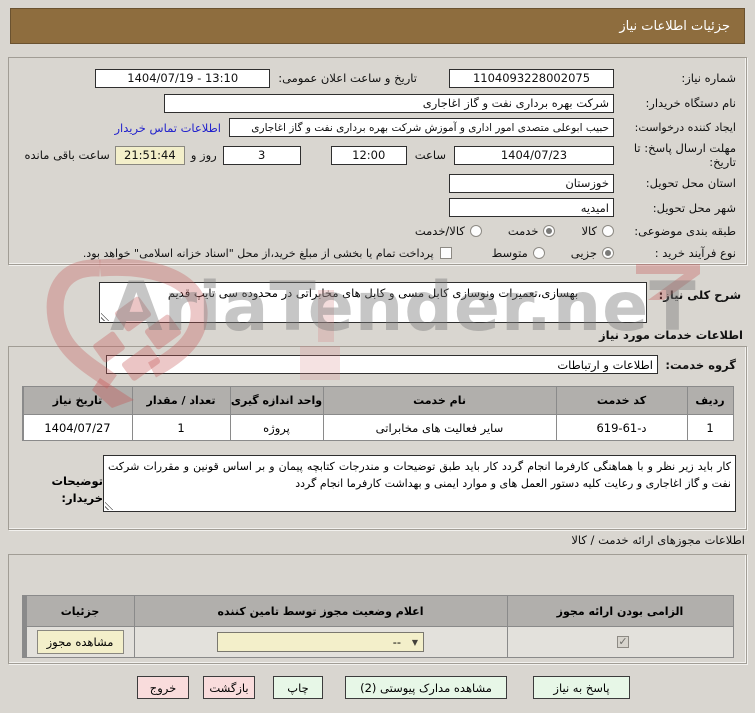  Describe the element at coordinates (699, 295) in the screenshot. I see `need-description-label: شرح کلی نیاز:` at that location.